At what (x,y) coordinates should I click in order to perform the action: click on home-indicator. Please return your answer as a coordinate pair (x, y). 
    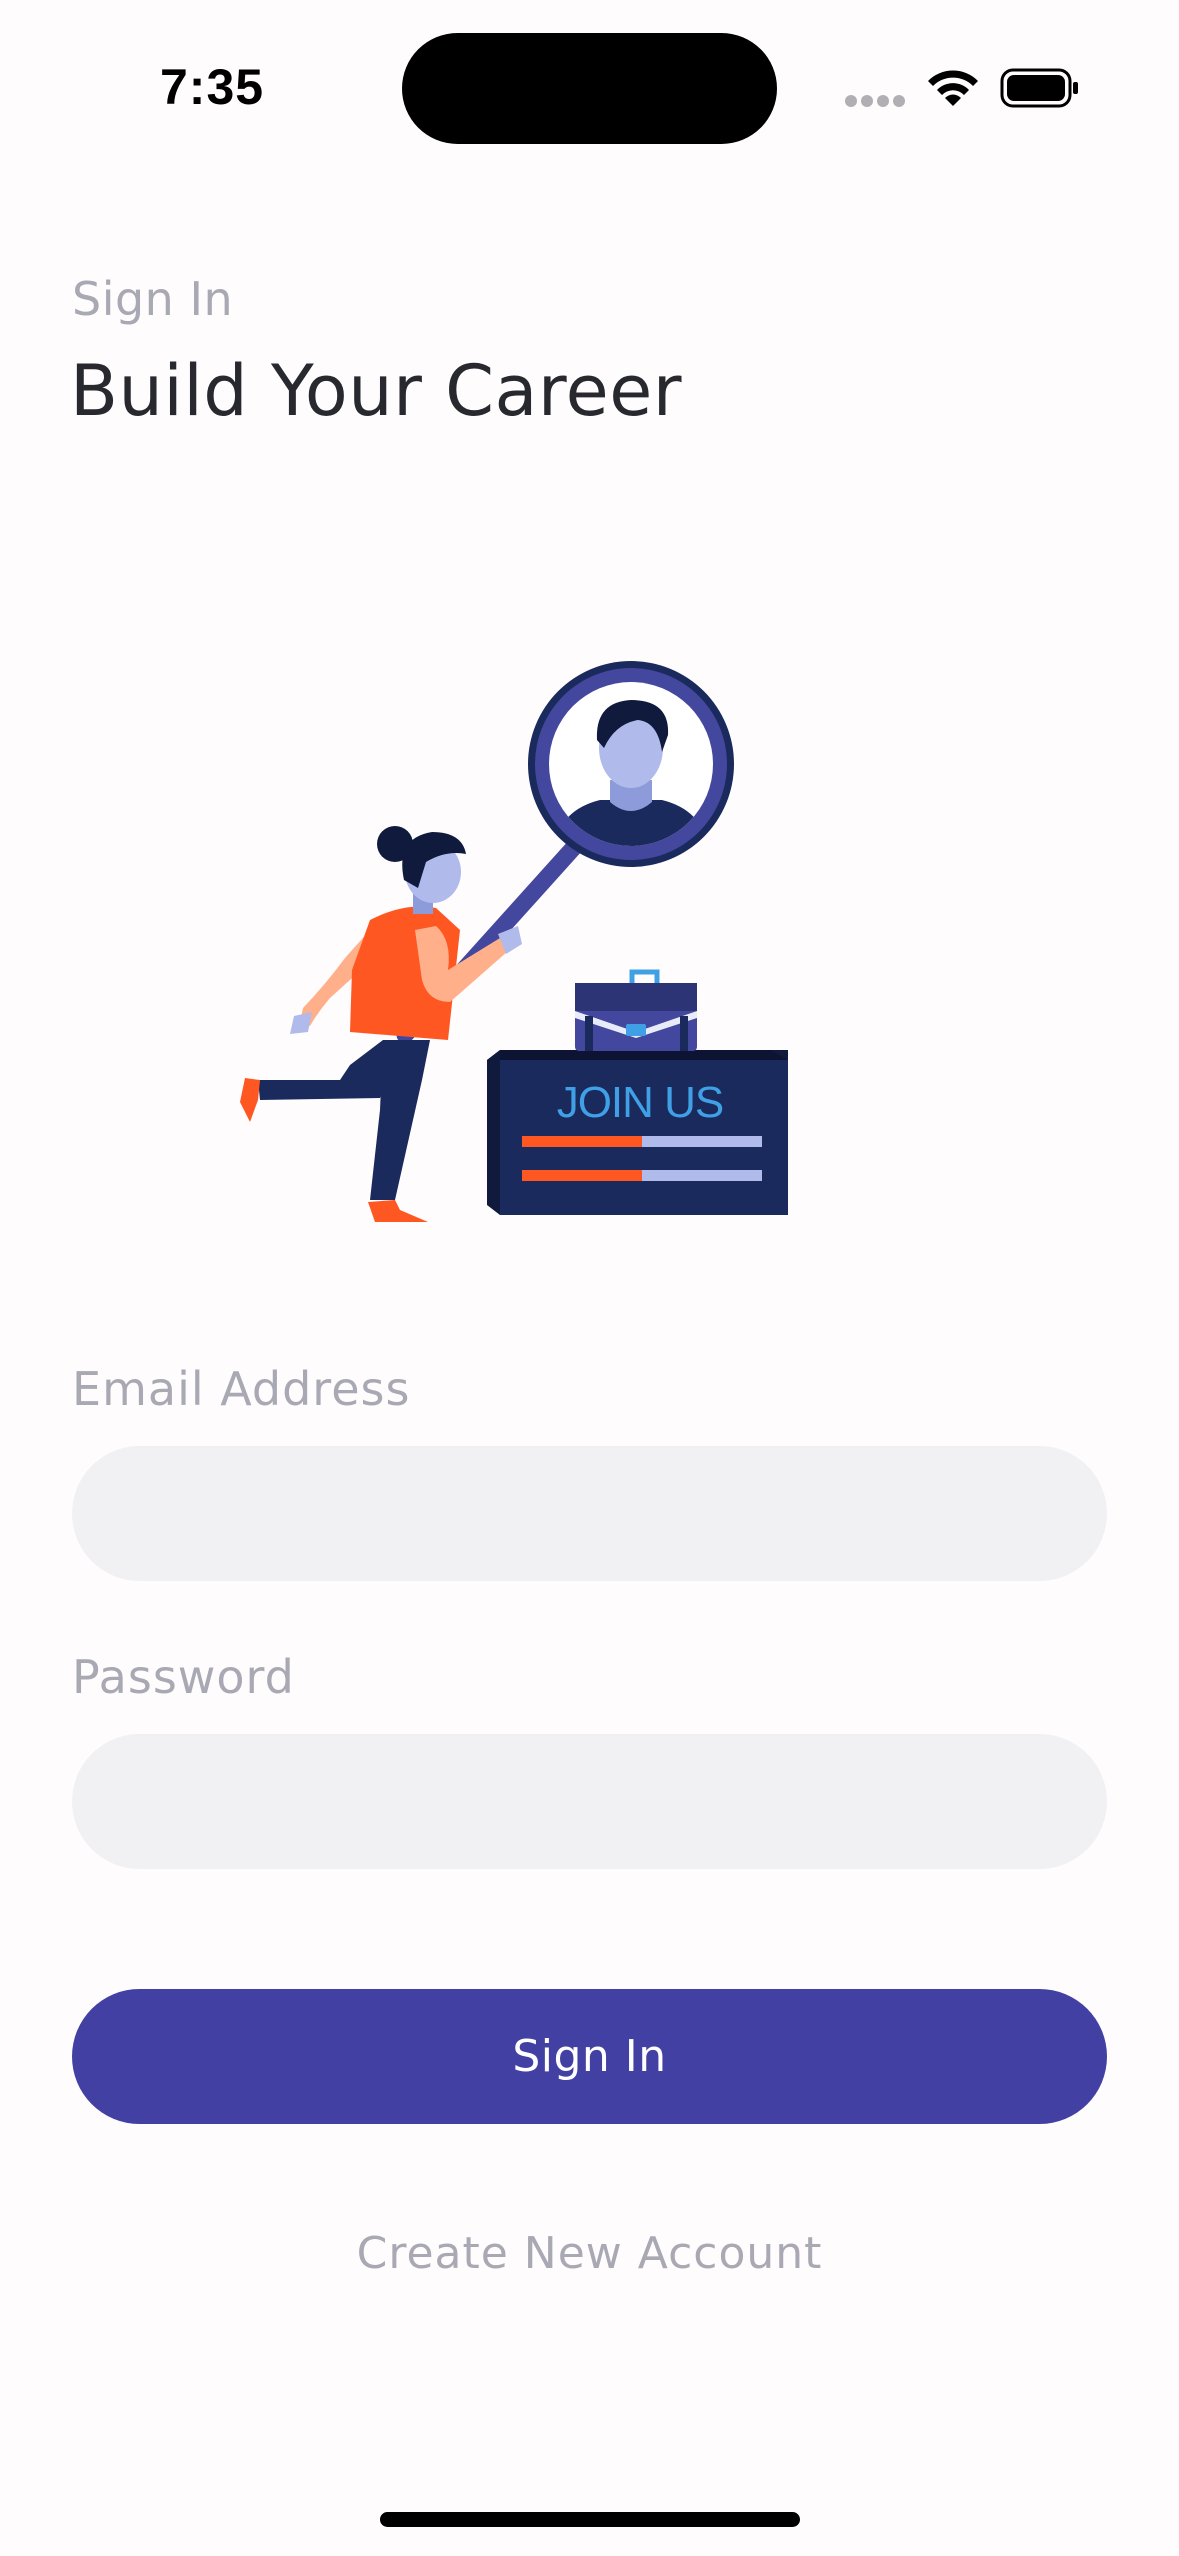
    Looking at the image, I should click on (590, 2519).